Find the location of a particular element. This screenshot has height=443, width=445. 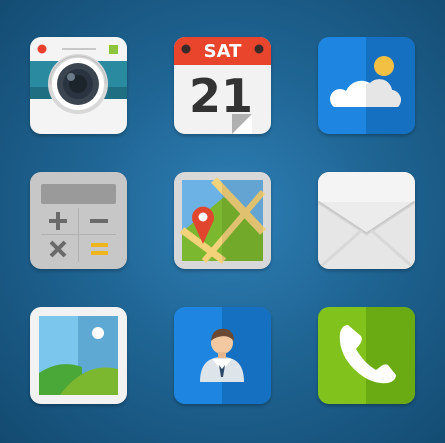

calendar-icon: SAT 21 is located at coordinates (222, 85).